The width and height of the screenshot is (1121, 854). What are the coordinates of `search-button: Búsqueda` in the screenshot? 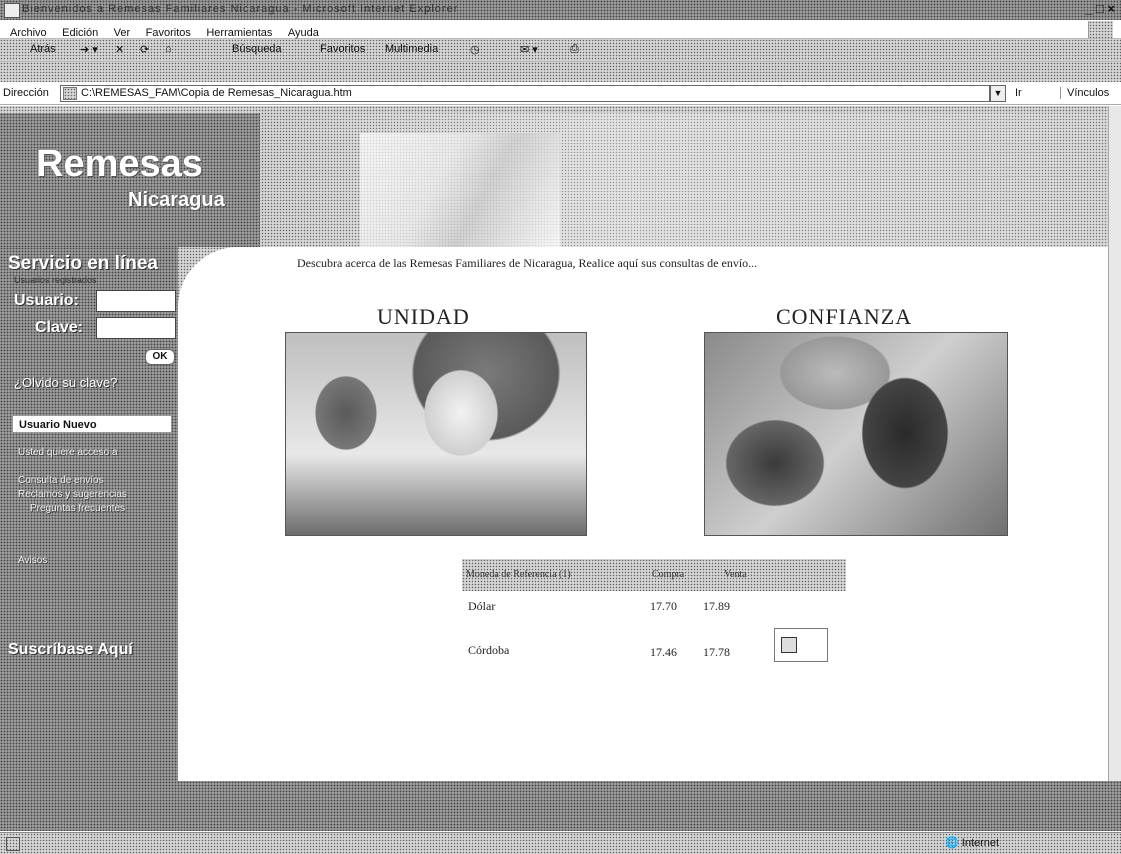 It's located at (257, 49).